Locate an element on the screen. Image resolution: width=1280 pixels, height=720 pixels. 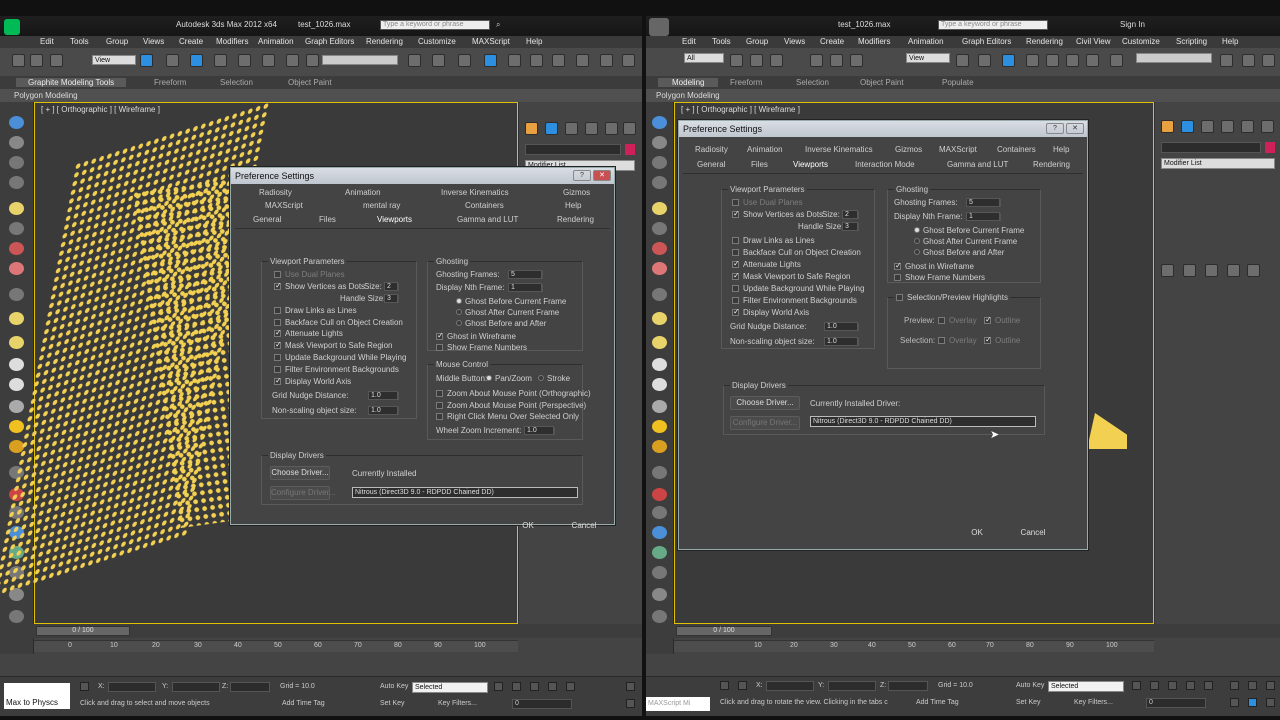
sun-icon is located at coordinates (659, 426).